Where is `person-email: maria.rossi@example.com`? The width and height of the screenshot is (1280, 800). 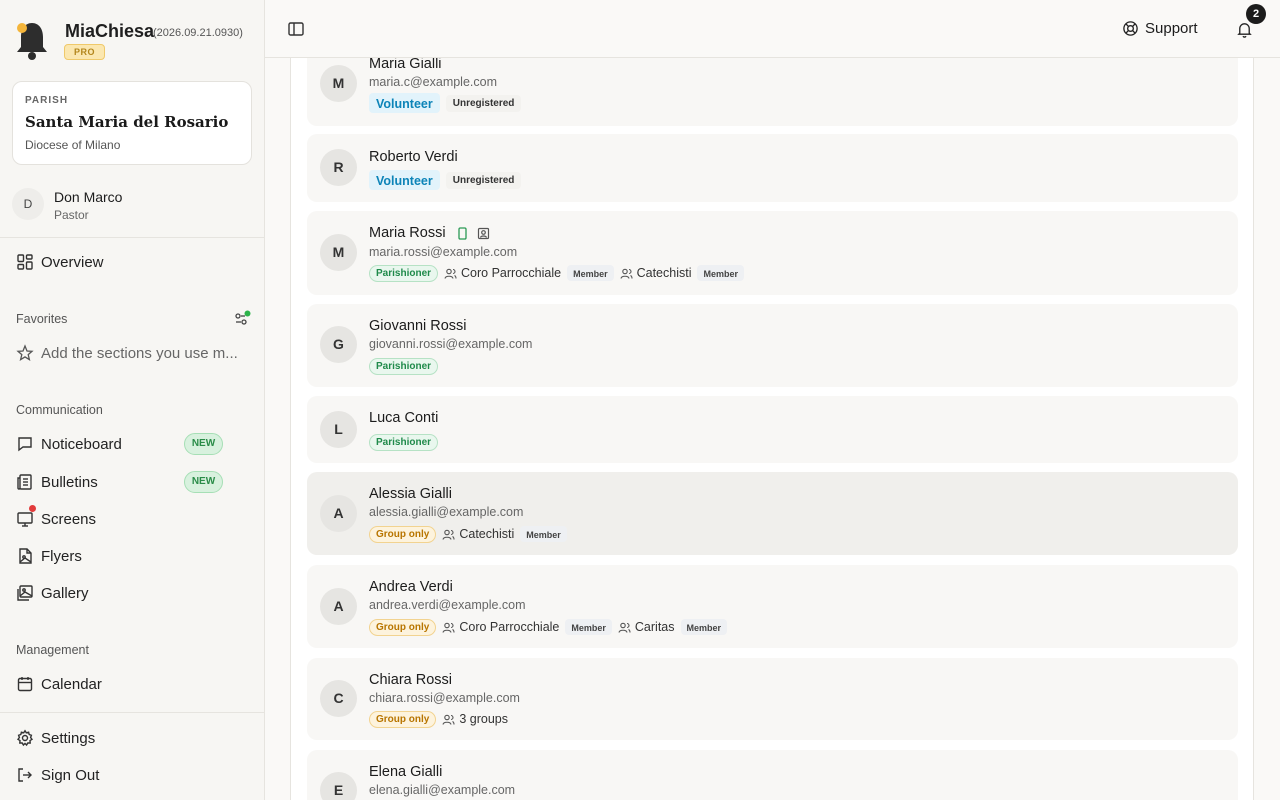
person-email: maria.rossi@example.com is located at coordinates (443, 252).